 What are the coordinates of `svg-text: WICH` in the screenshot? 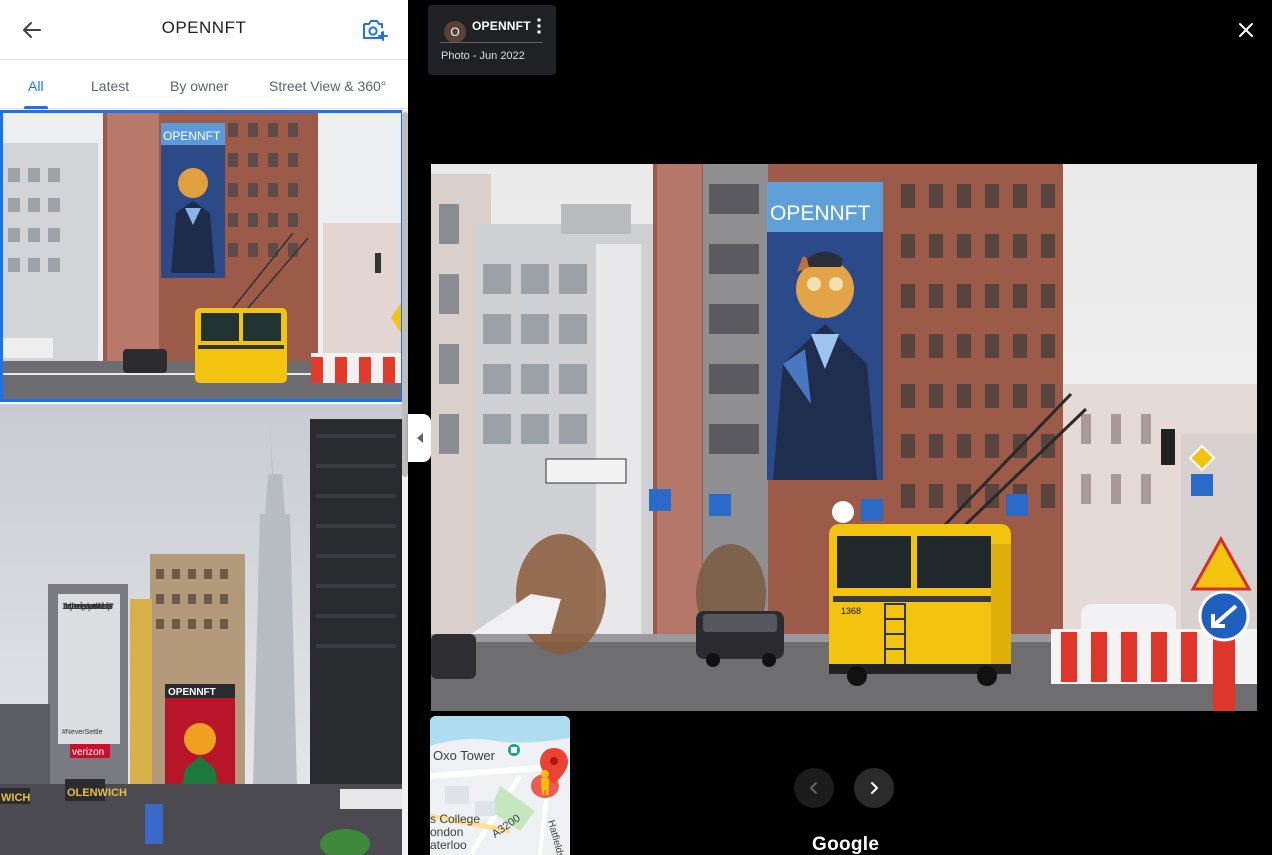 It's located at (15, 798).